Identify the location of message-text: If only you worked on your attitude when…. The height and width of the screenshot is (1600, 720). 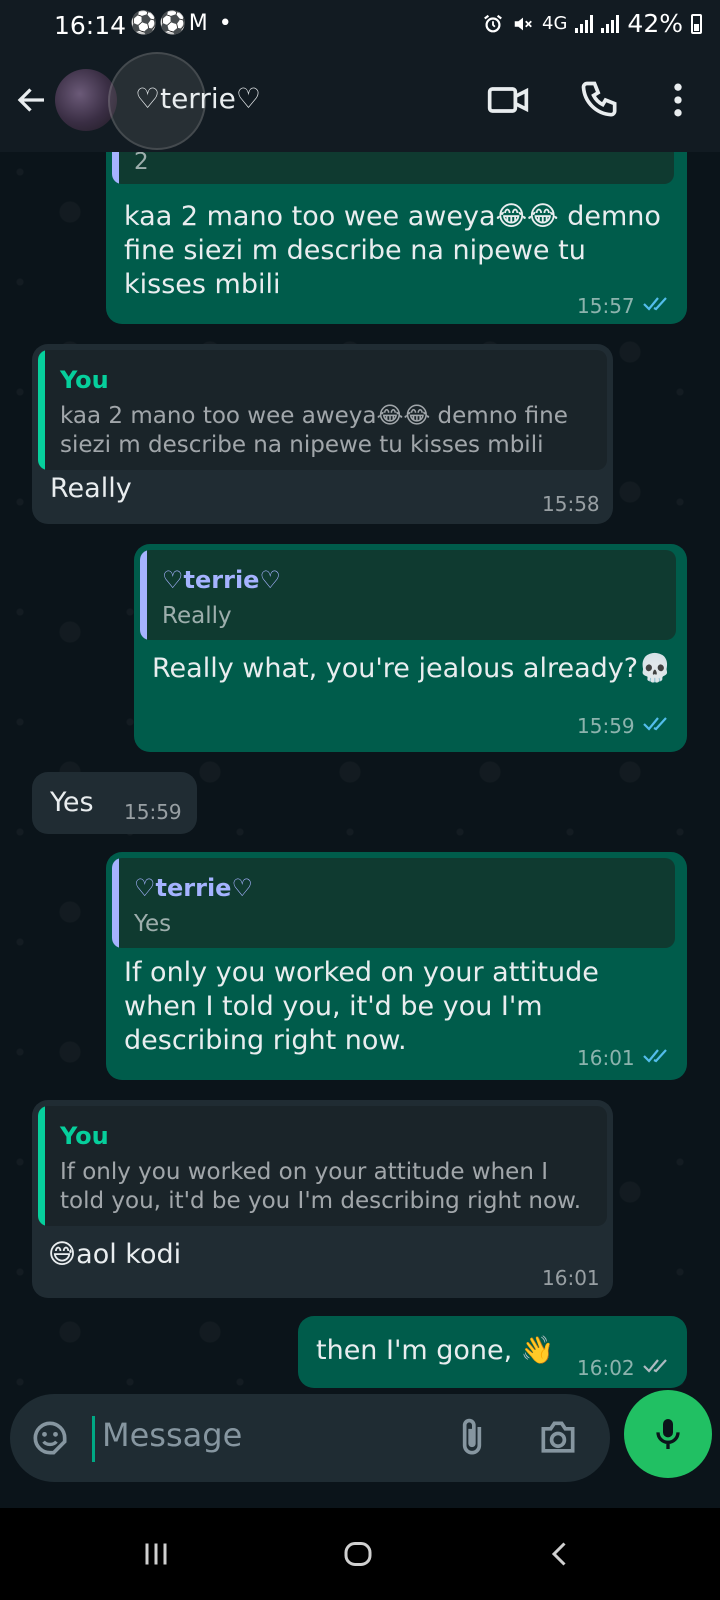
(361, 1006).